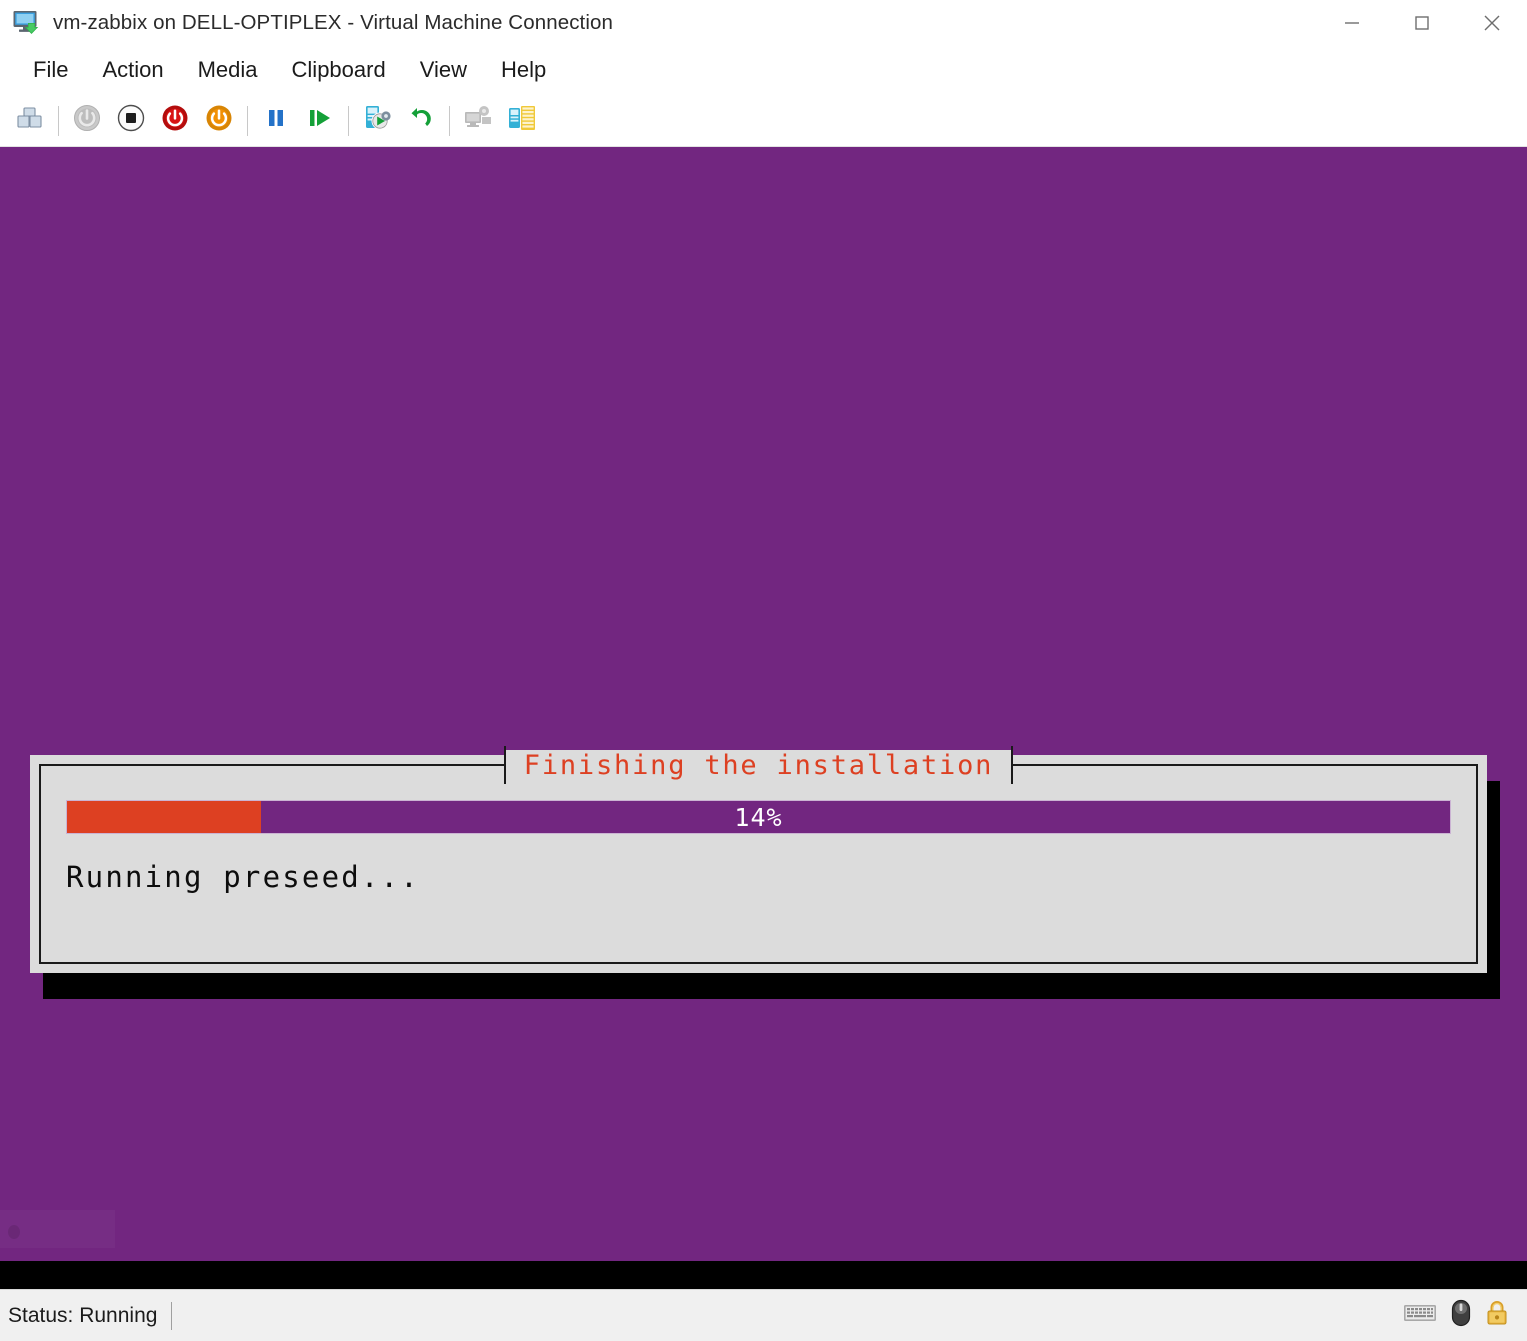  I want to click on move-icon, so click(478, 120).